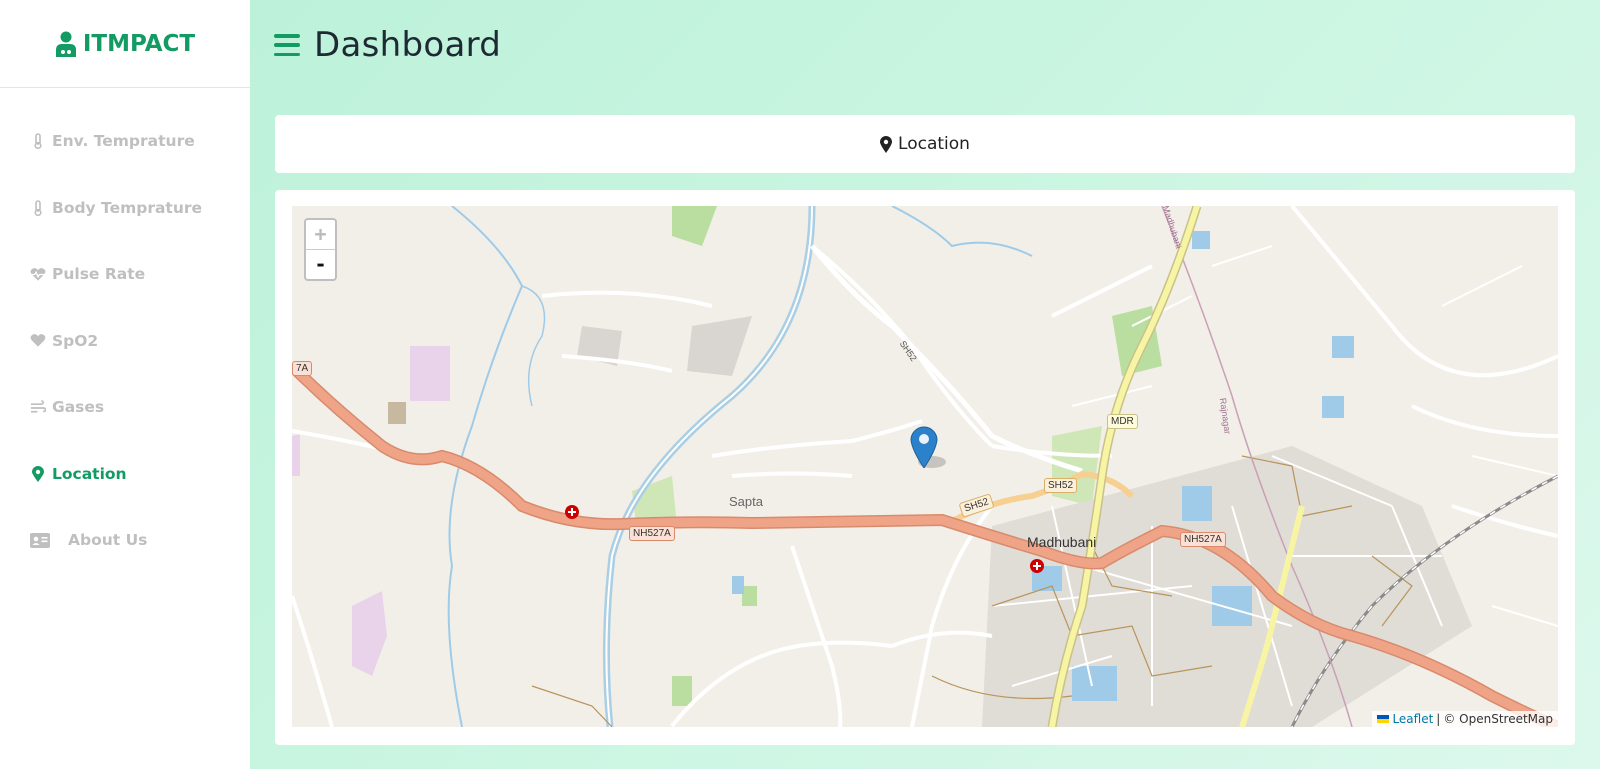 The width and height of the screenshot is (1600, 769). I want to click on road-label-nh527a-edge: 7A, so click(302, 368).